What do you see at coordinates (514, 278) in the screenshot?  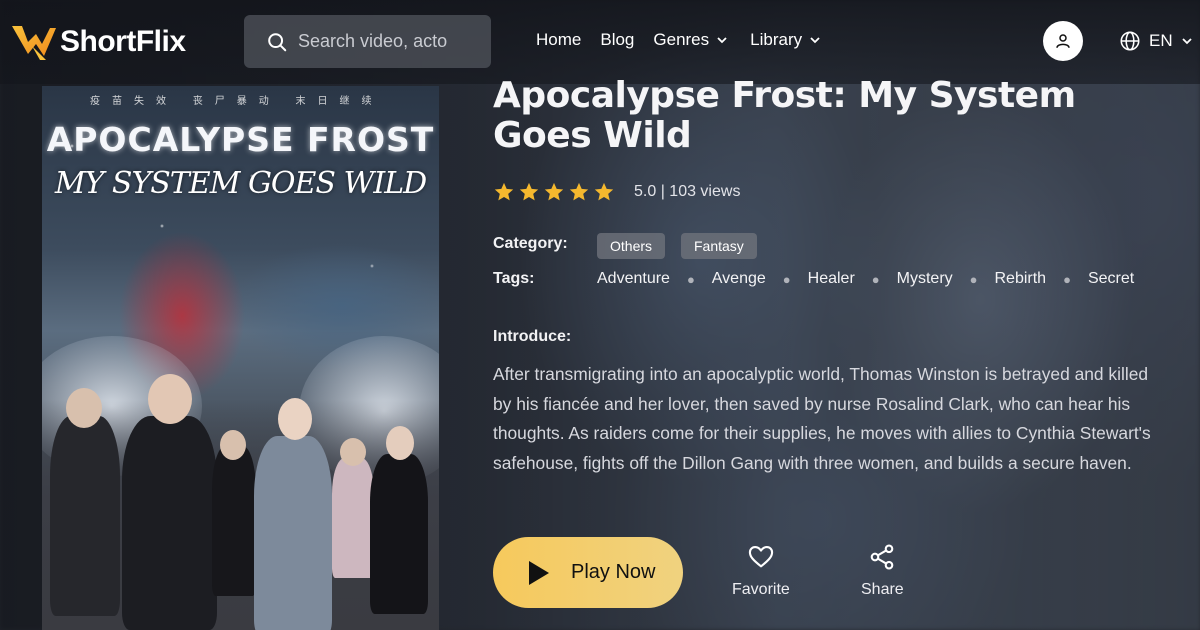 I see `tags-label: Tags:` at bounding box center [514, 278].